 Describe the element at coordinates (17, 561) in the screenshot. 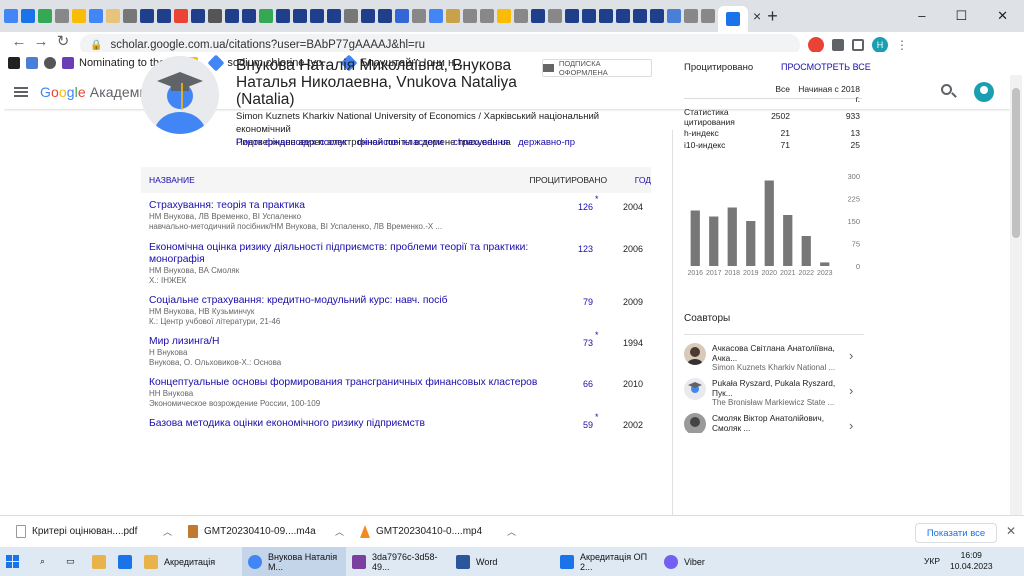

I see `start-button` at that location.